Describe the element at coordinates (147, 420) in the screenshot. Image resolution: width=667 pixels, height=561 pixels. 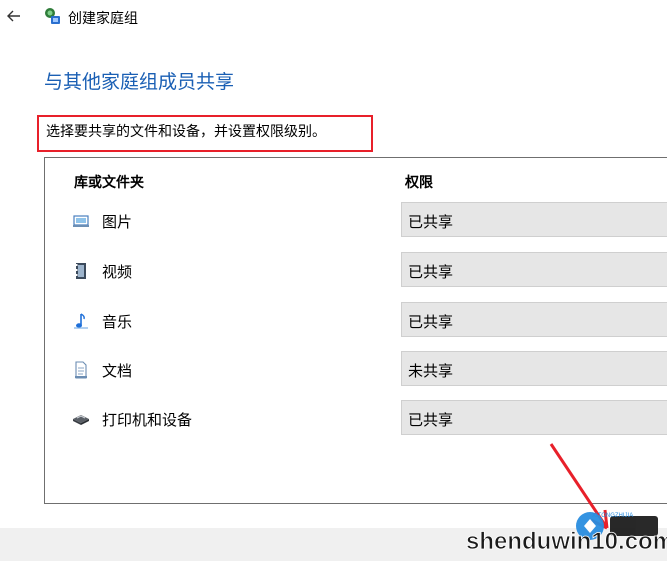
I see `row-label: 打印机和设备` at that location.